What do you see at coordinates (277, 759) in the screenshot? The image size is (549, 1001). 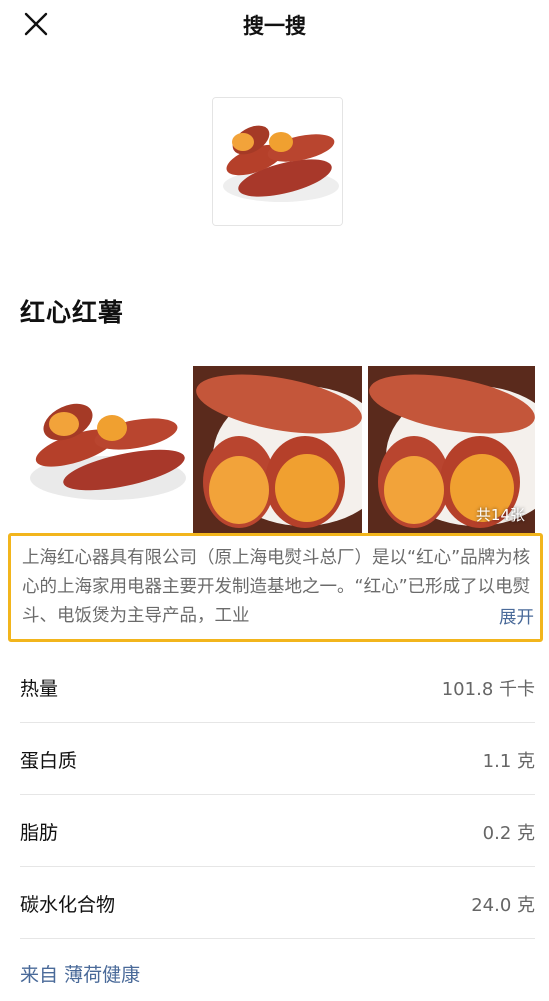 I see `nutrition-row: 蛋白质 1.1 克` at bounding box center [277, 759].